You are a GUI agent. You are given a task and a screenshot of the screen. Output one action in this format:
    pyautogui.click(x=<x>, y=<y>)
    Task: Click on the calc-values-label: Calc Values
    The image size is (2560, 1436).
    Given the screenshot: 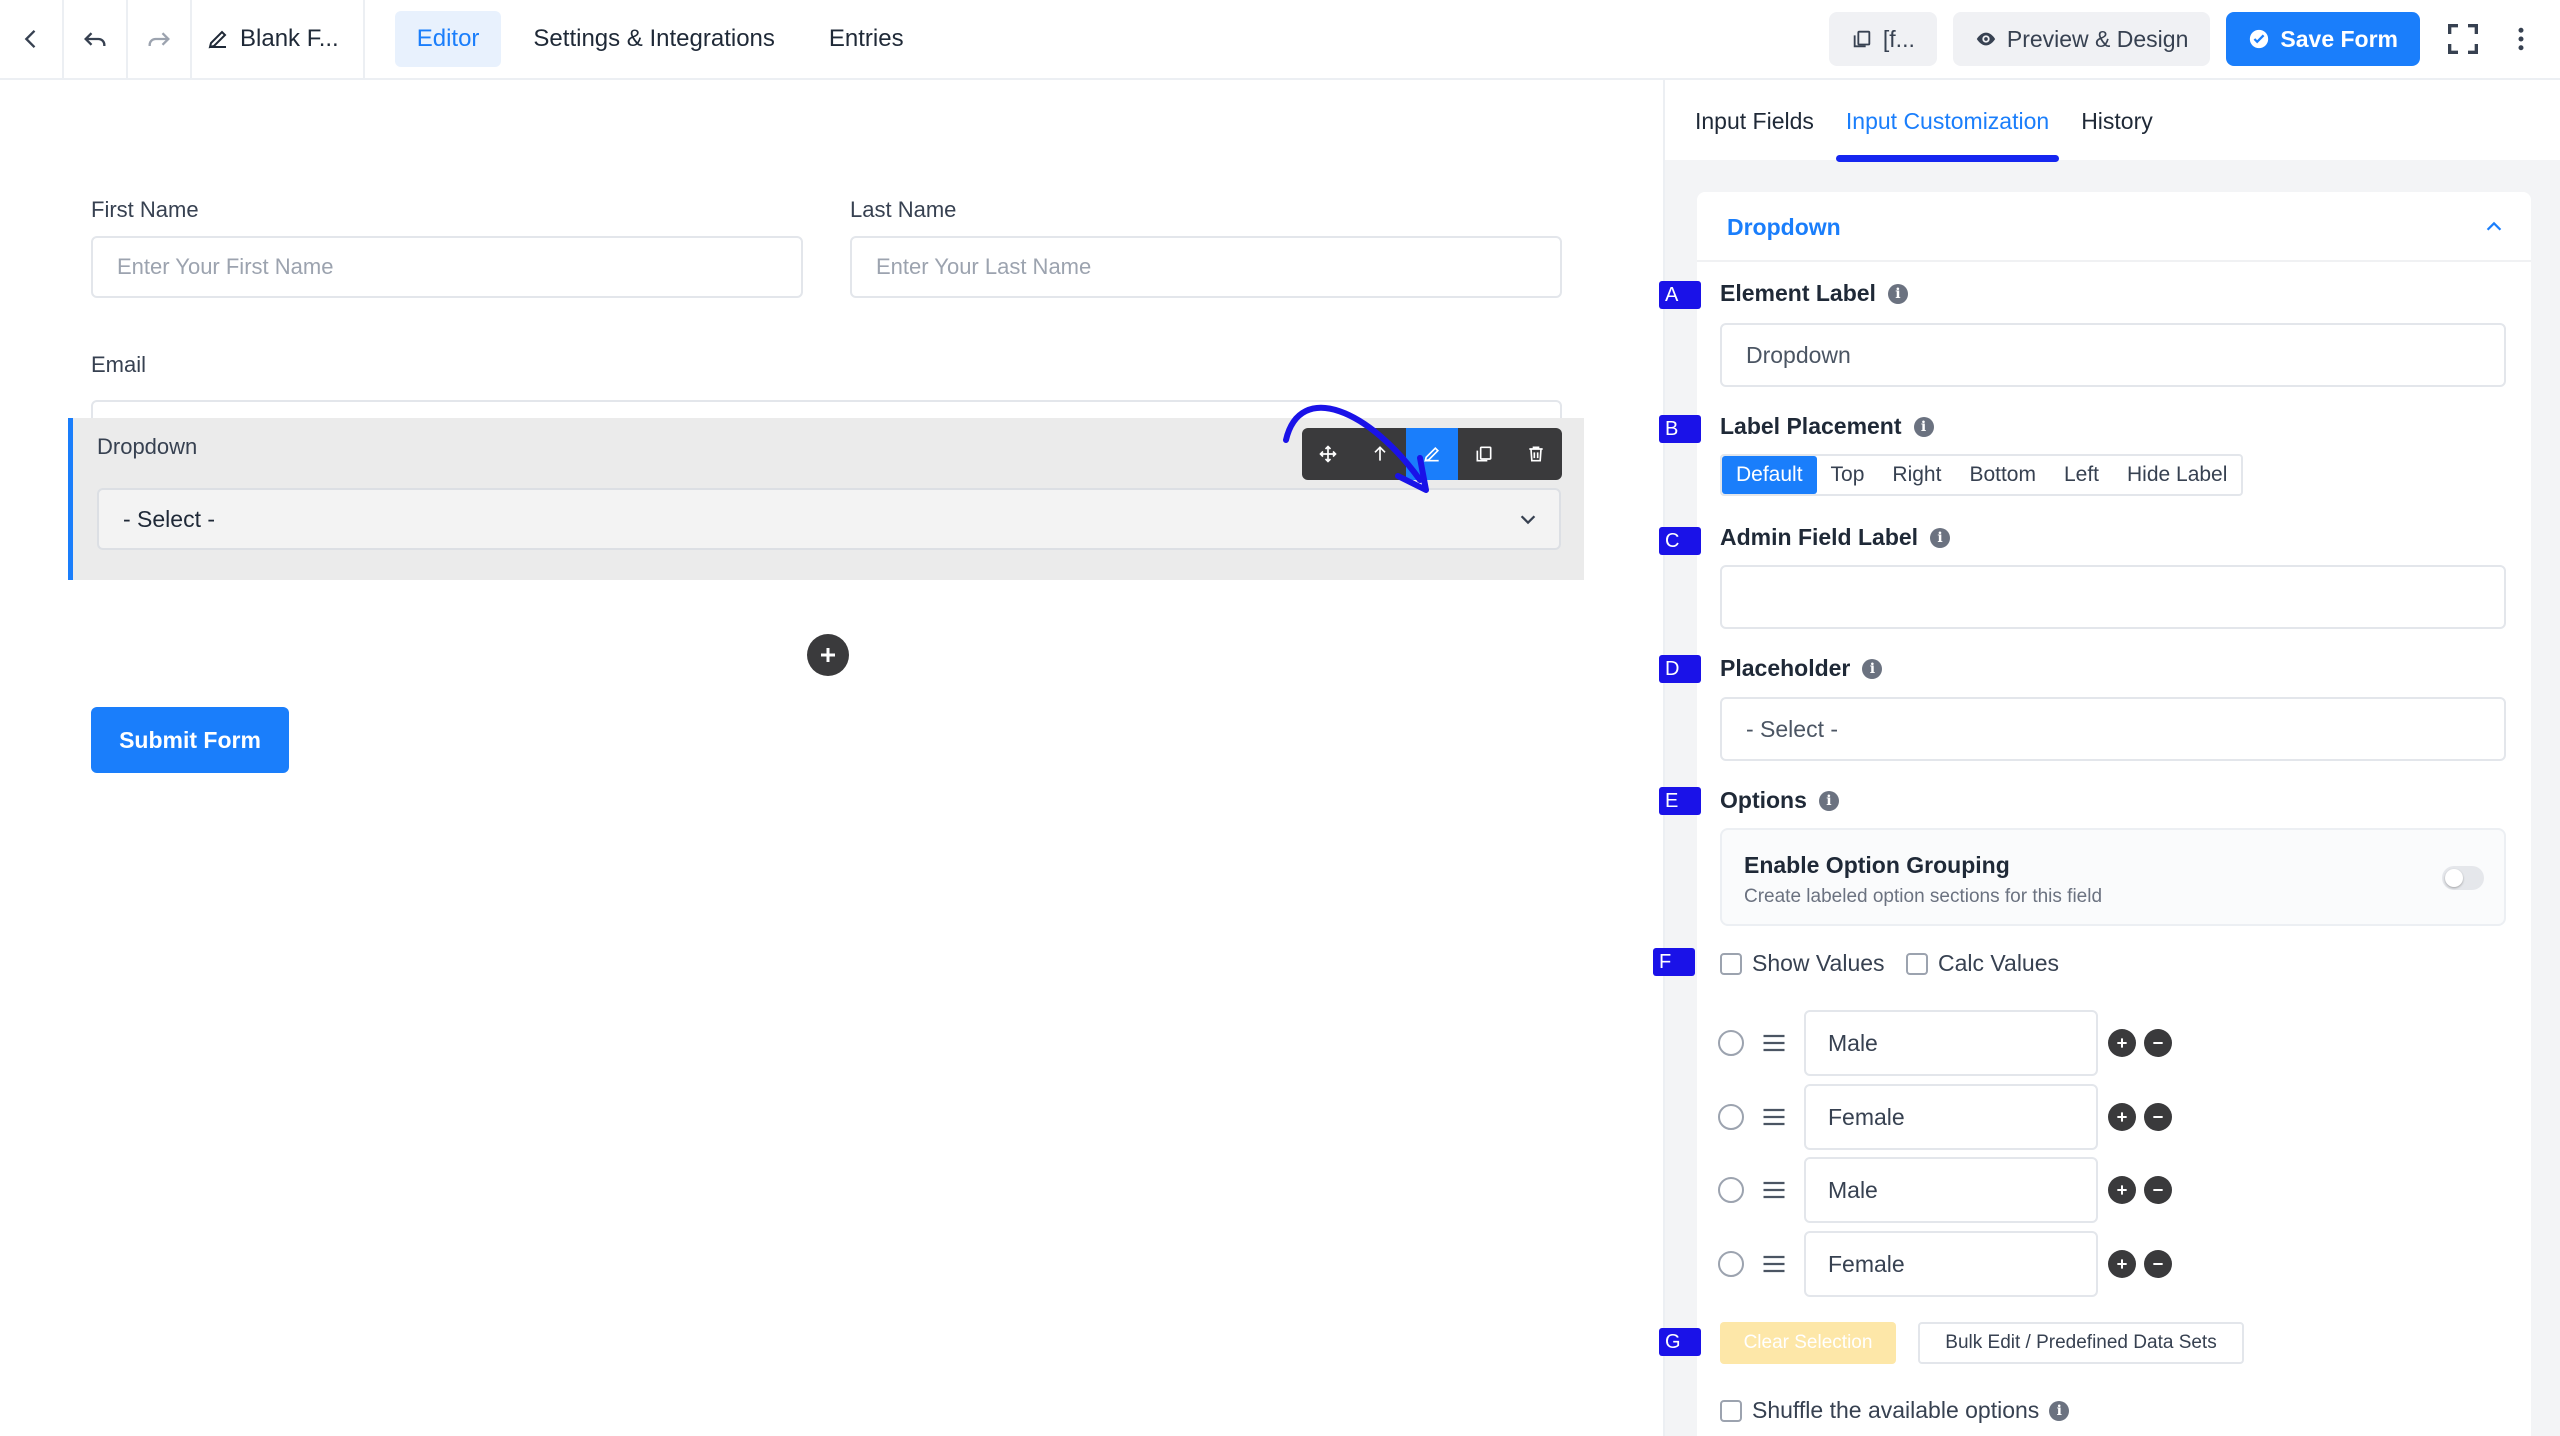 What is the action you would take?
    pyautogui.click(x=1999, y=963)
    